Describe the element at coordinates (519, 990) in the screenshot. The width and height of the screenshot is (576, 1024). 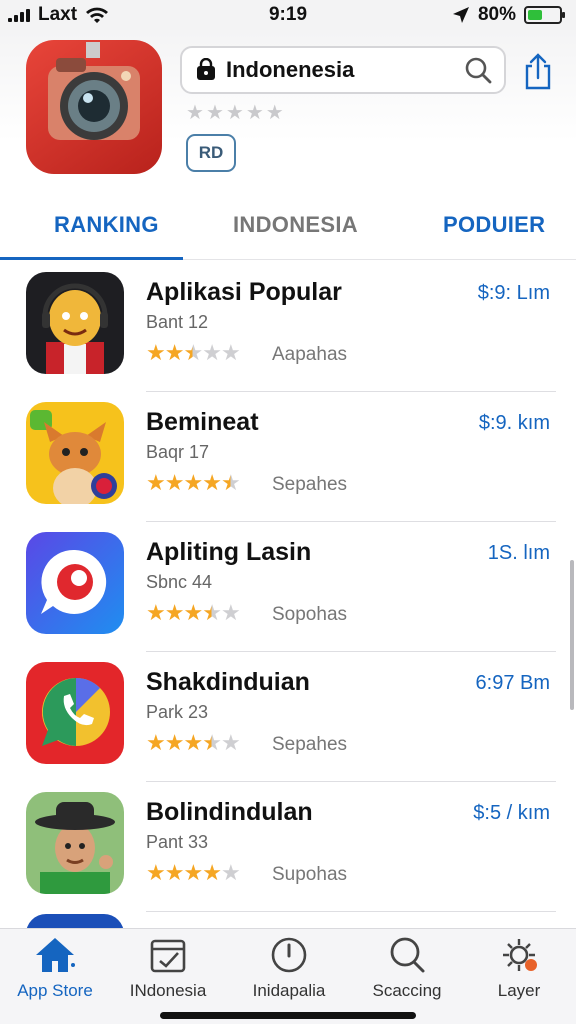
I see `tabbar-label: Layer` at that location.